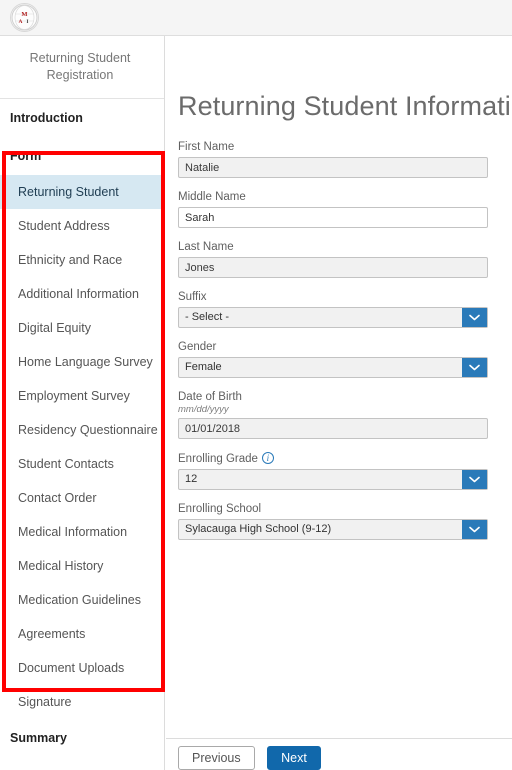 The width and height of the screenshot is (512, 770). What do you see at coordinates (82, 260) in the screenshot?
I see `sidebar-item-ethnicity-and-race: Ethnicity and Race` at bounding box center [82, 260].